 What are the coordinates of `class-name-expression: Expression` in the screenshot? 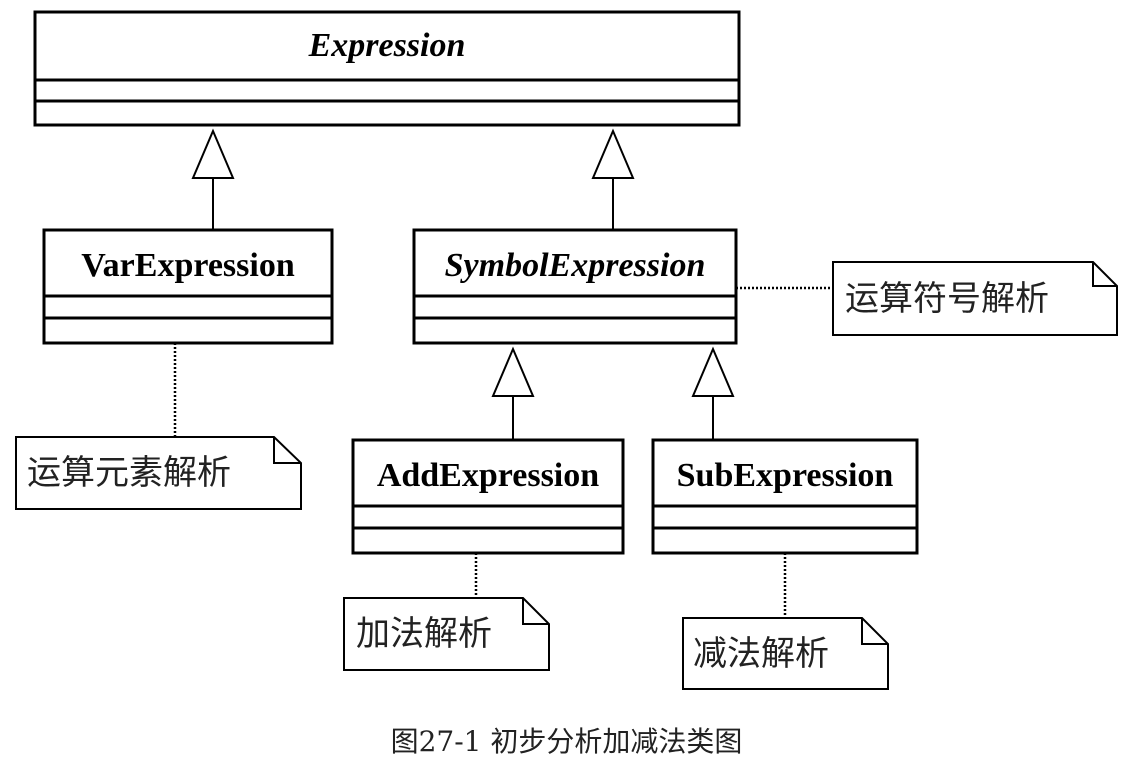 It's located at (387, 45).